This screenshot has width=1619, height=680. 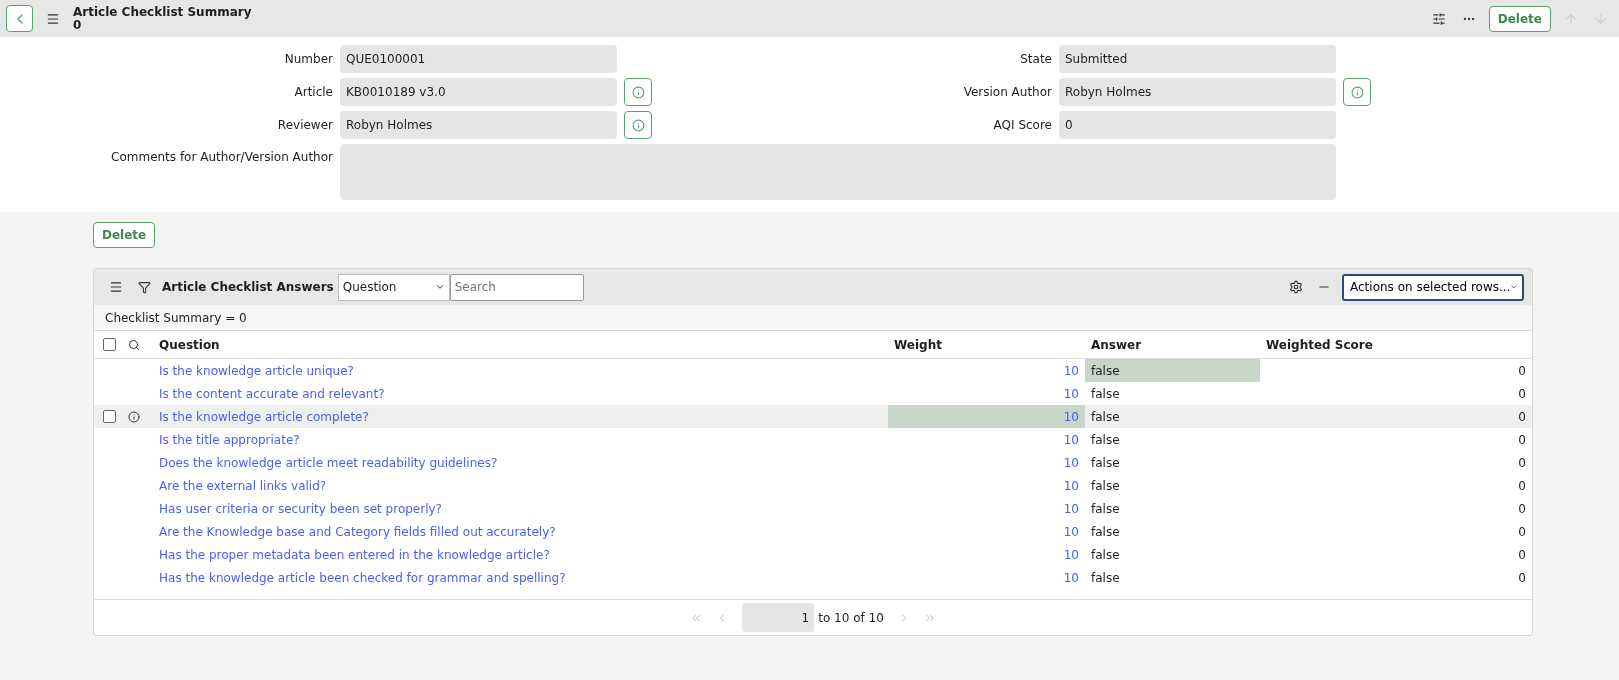 I want to click on field-label: Comments for Author/Version Author, so click(x=222, y=156).